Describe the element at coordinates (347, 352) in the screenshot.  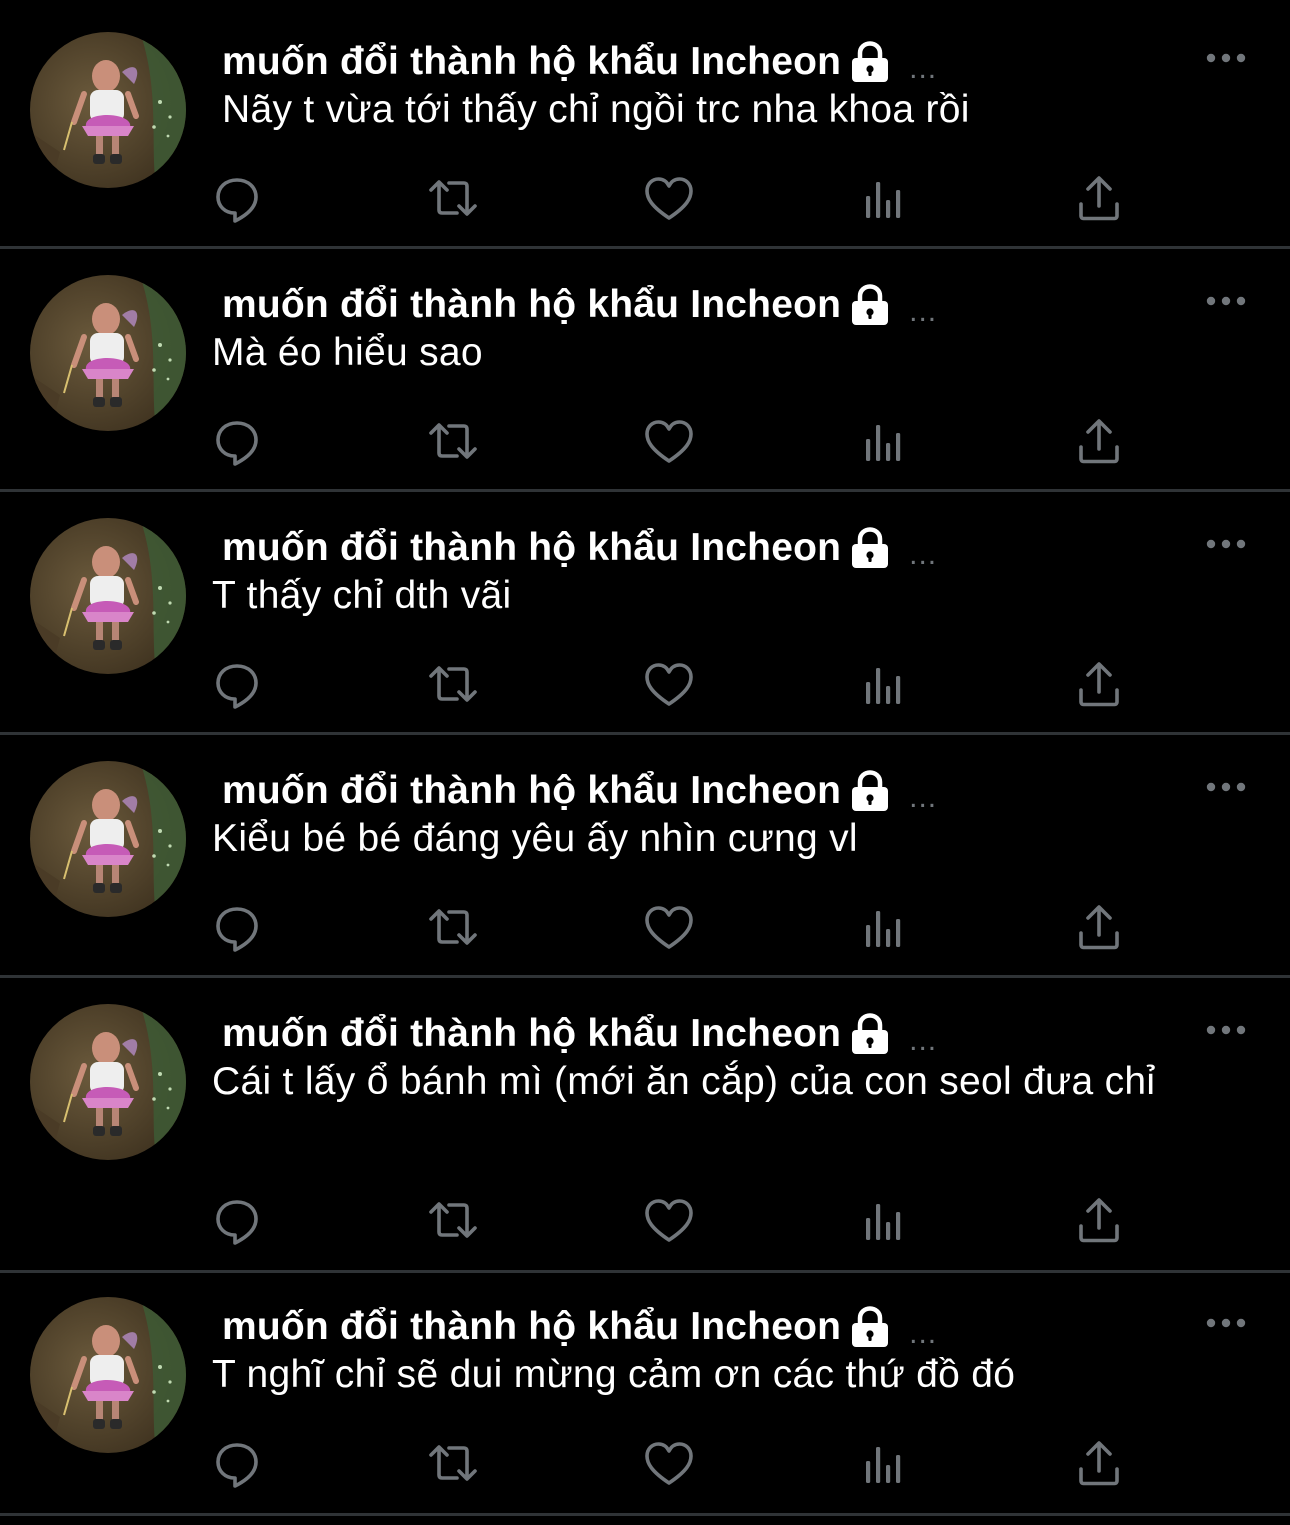
I see `tweet-text: Mà éo hiểu sao` at that location.